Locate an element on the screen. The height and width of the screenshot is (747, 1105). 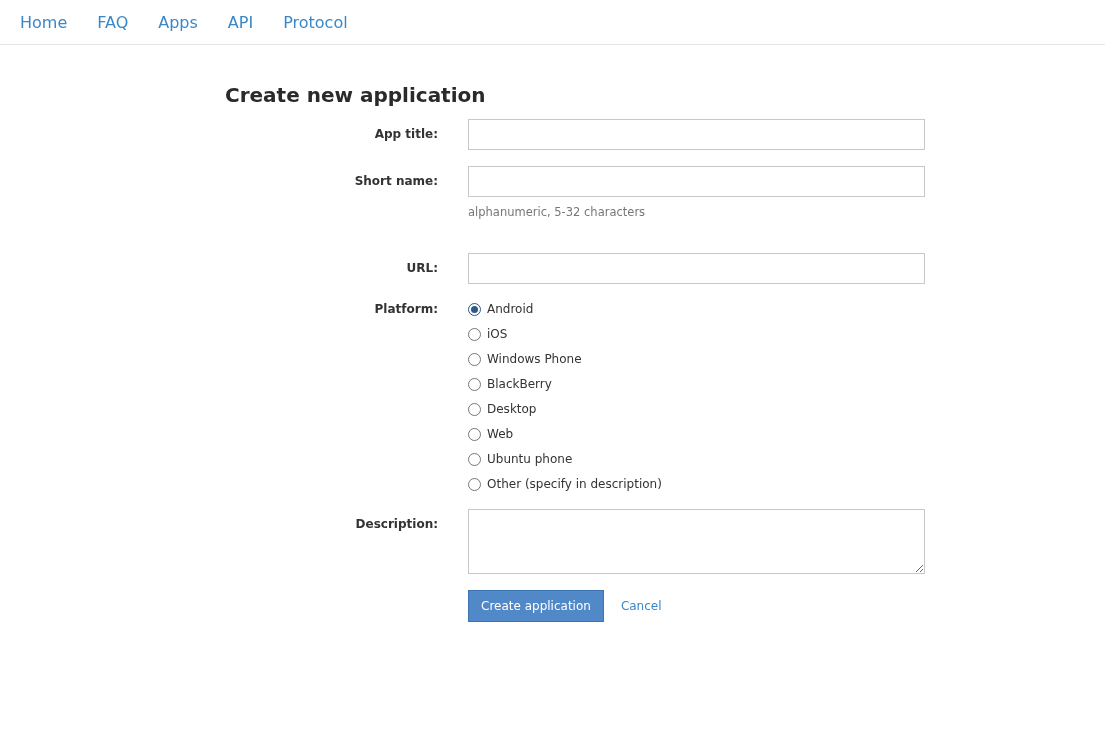
field-label: Short name: is located at coordinates (395, 180).